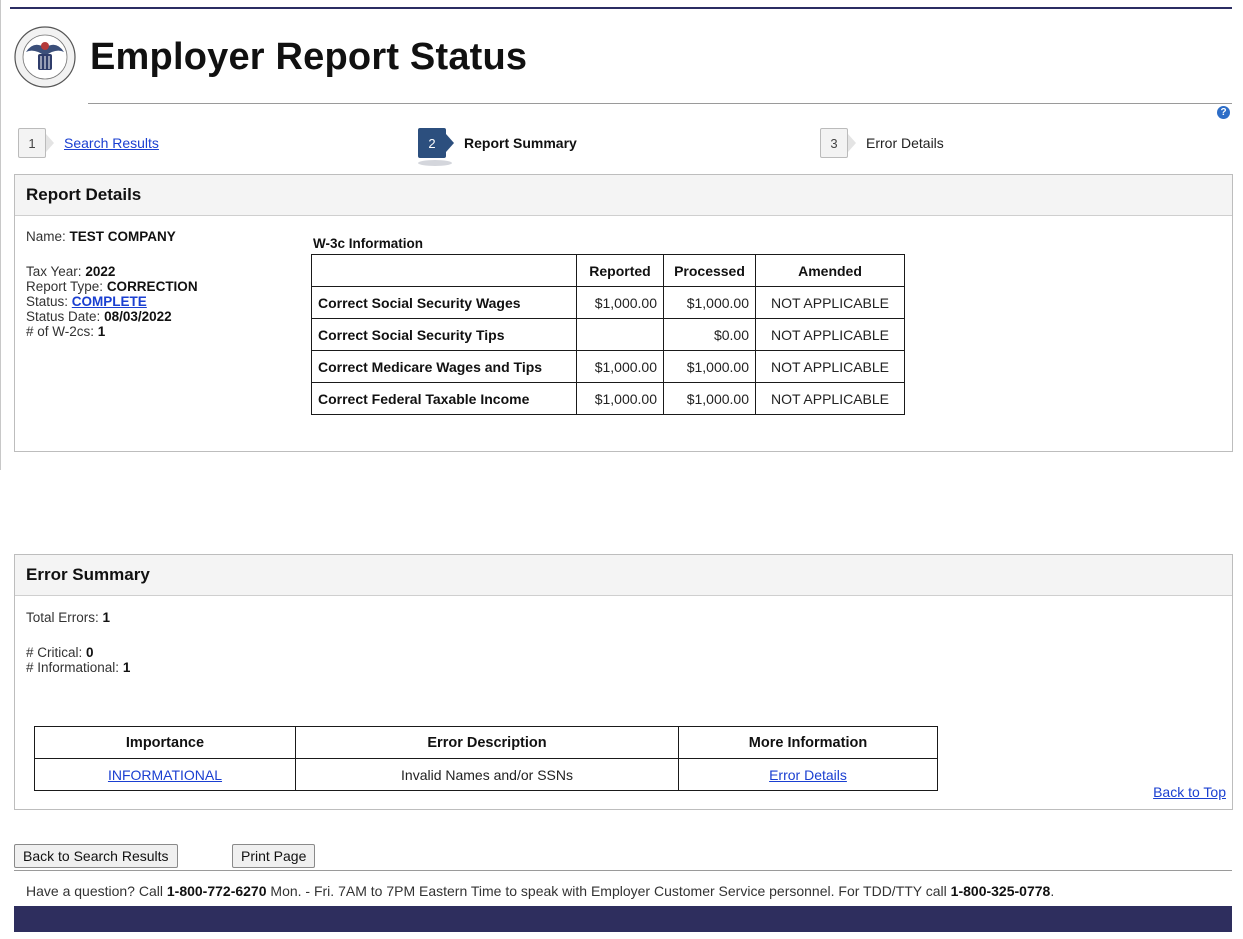  Describe the element at coordinates (62, 617) in the screenshot. I see `total-errors-label: Total Errors:` at that location.